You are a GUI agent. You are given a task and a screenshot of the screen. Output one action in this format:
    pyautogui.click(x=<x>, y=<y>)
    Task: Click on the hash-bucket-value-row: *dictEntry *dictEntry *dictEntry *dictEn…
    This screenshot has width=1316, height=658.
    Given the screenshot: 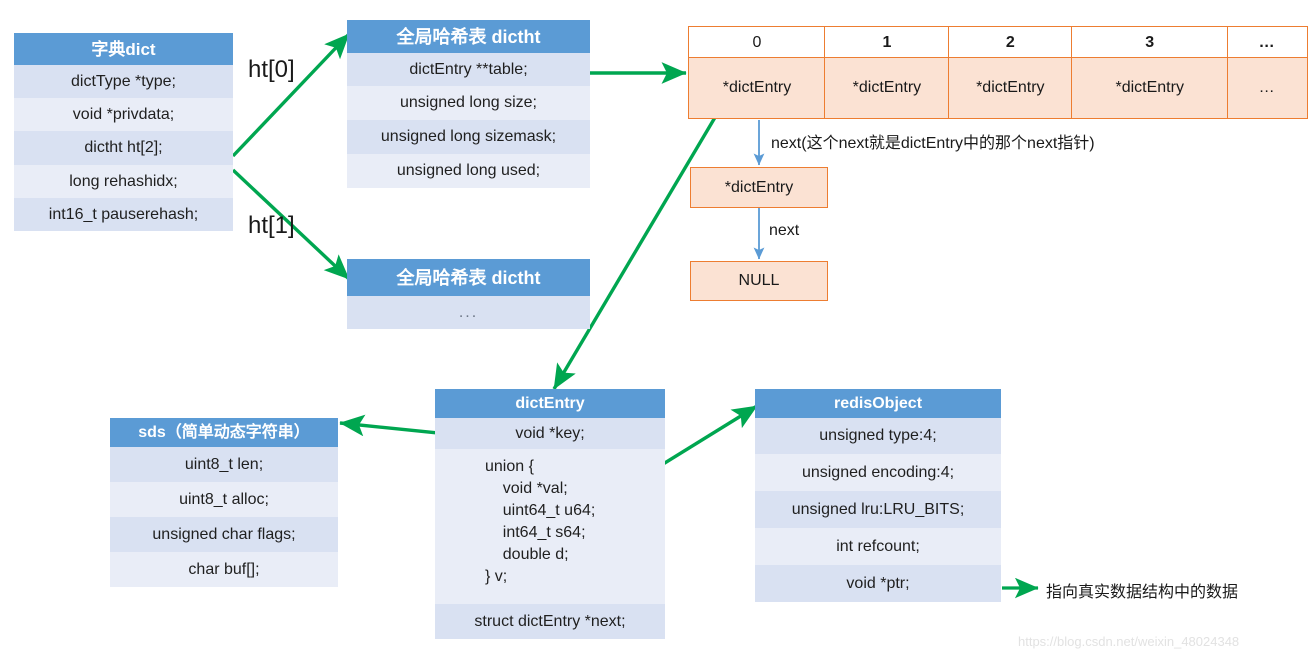 What is the action you would take?
    pyautogui.click(x=998, y=88)
    